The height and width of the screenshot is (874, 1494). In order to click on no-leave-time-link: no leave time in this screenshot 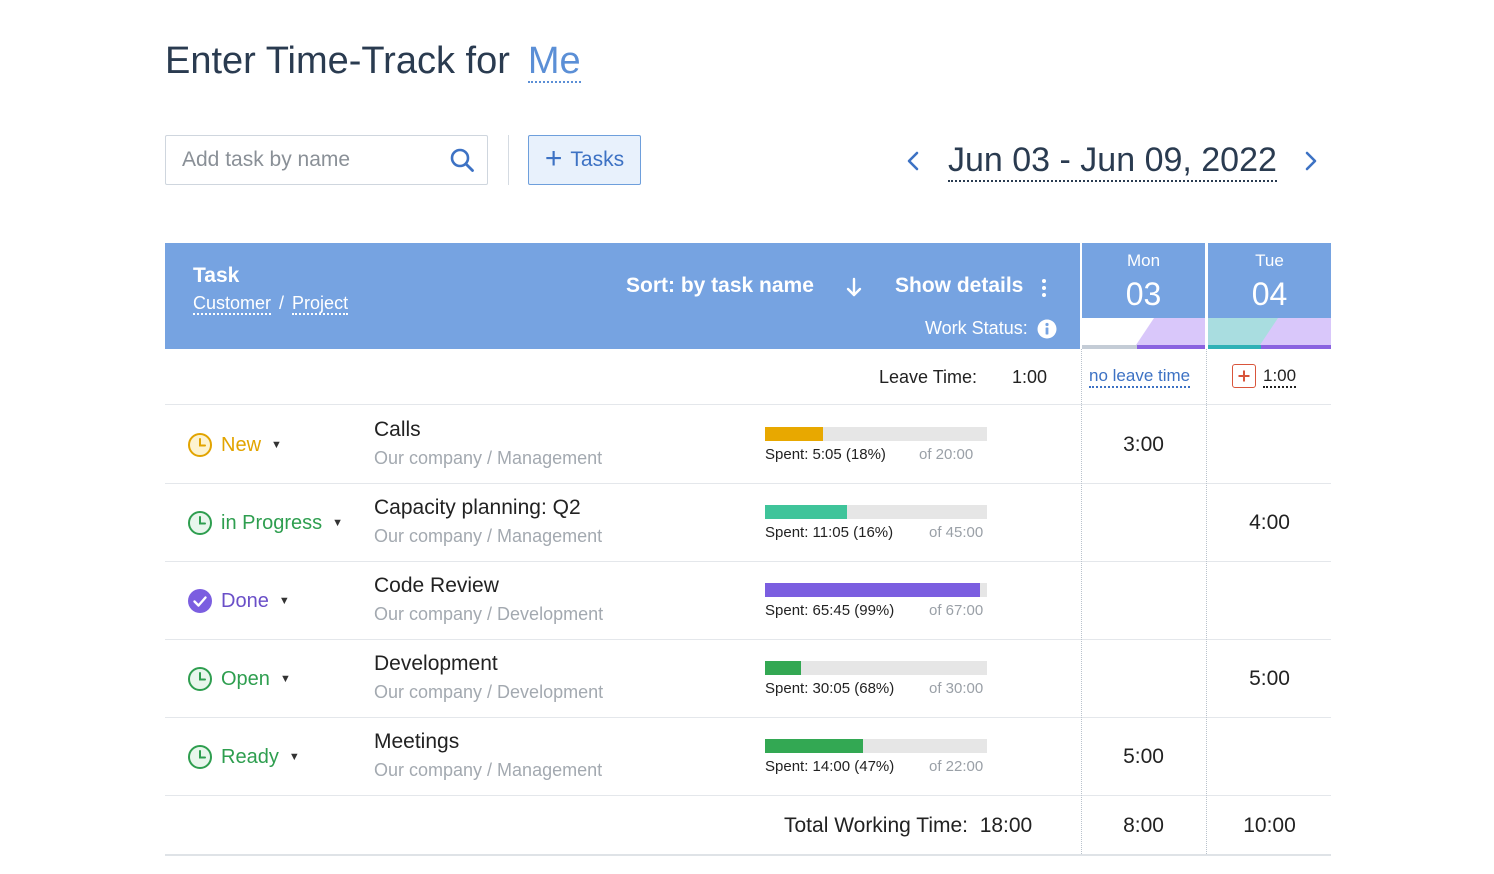, I will do `click(1140, 377)`.